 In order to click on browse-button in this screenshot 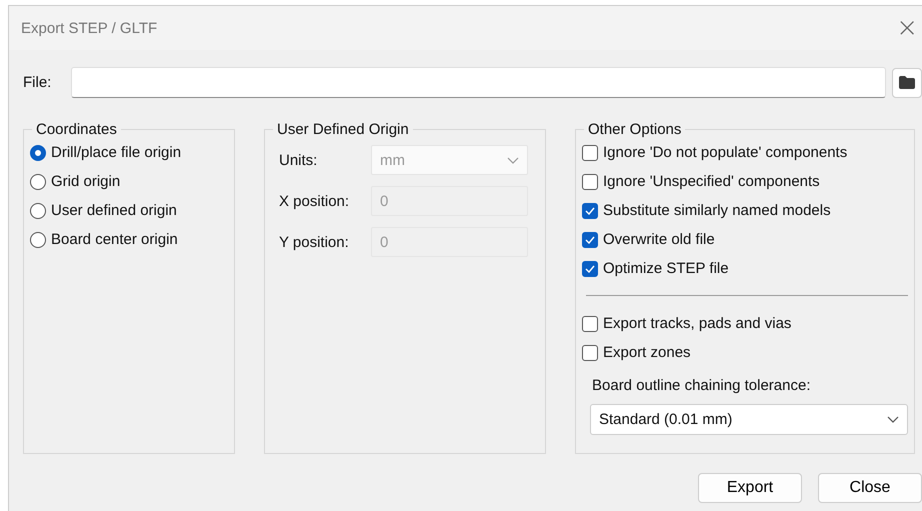, I will do `click(907, 83)`.